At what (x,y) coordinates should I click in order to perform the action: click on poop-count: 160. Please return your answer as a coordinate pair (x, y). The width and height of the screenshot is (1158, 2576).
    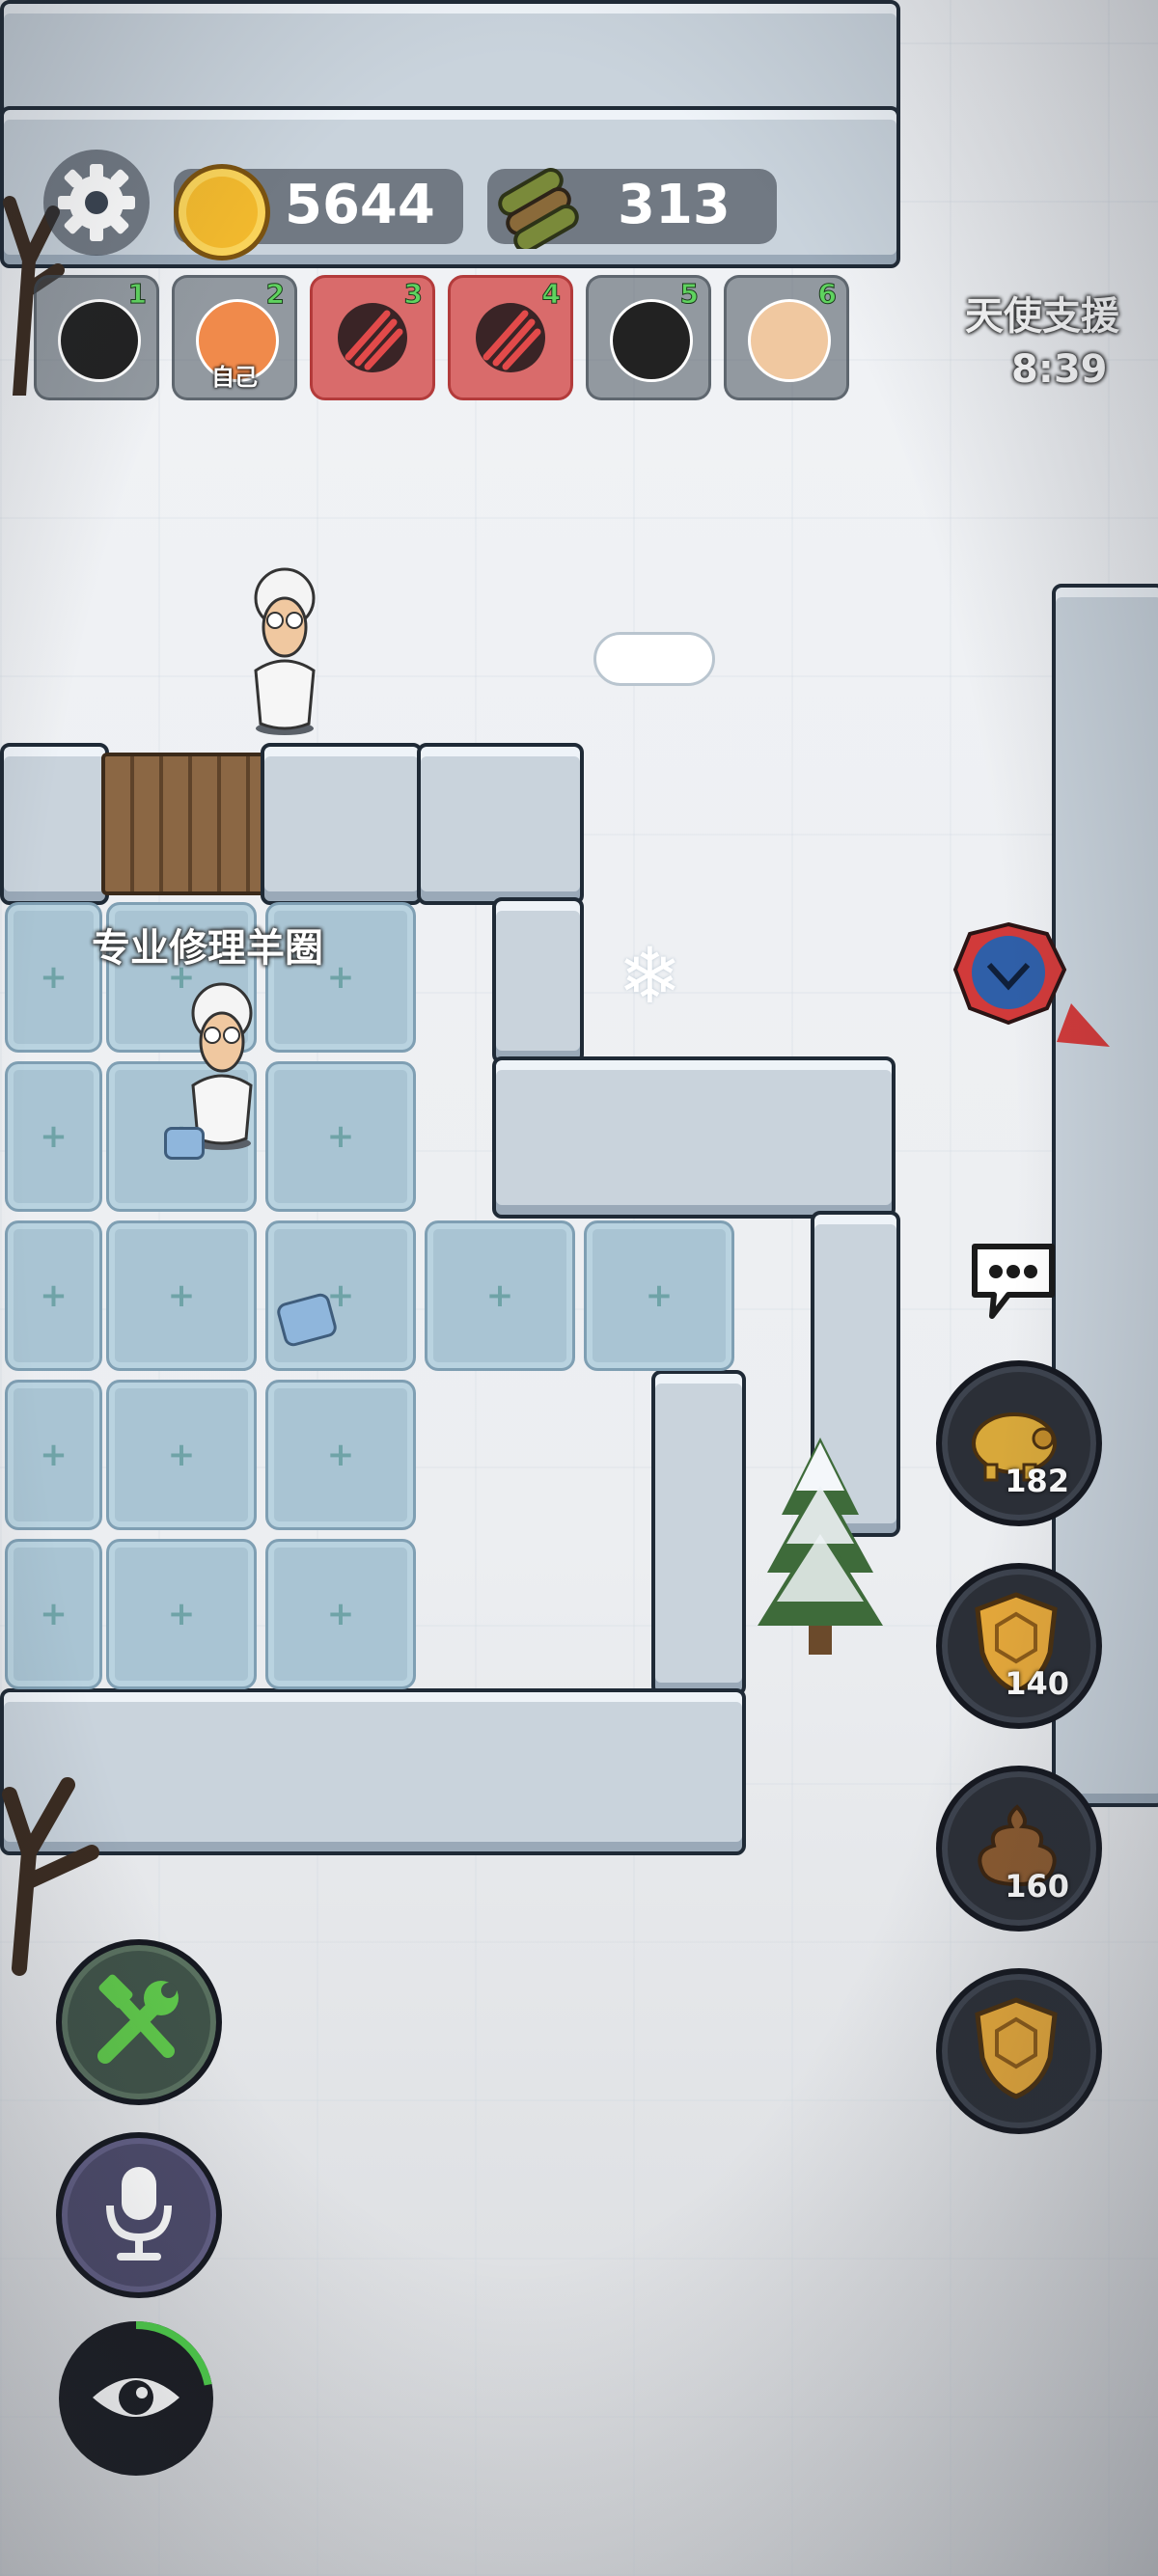
    Looking at the image, I should click on (1037, 1887).